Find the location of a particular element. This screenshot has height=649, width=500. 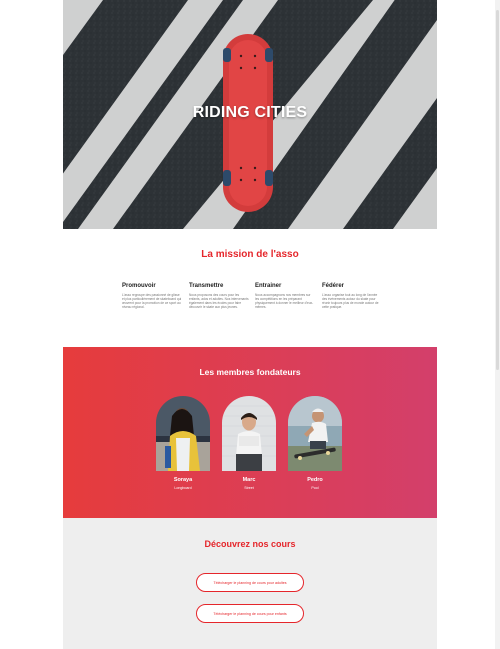

member-card-soraya: Soraya Longboard is located at coordinates (183, 443).